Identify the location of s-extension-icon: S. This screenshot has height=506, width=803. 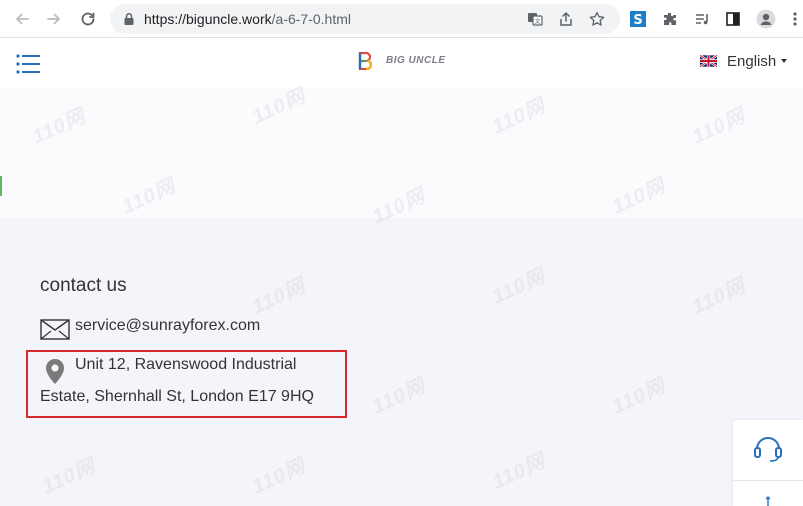
(638, 19).